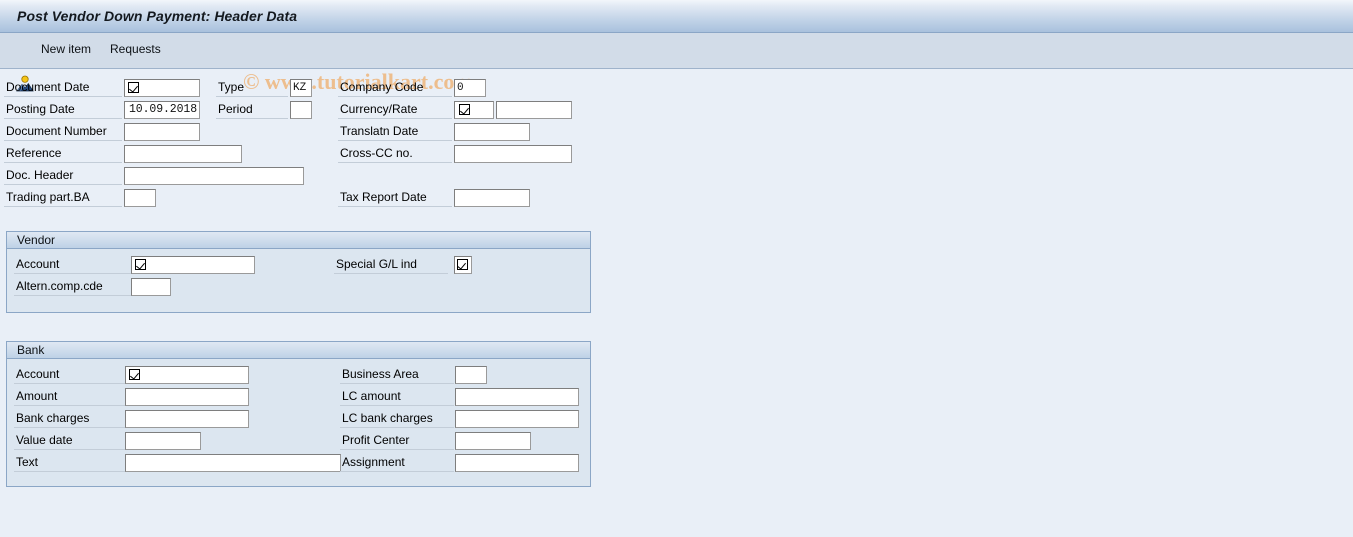 The image size is (1353, 537). What do you see at coordinates (397, 463) in the screenshot?
I see `label-assignment: Assignment` at bounding box center [397, 463].